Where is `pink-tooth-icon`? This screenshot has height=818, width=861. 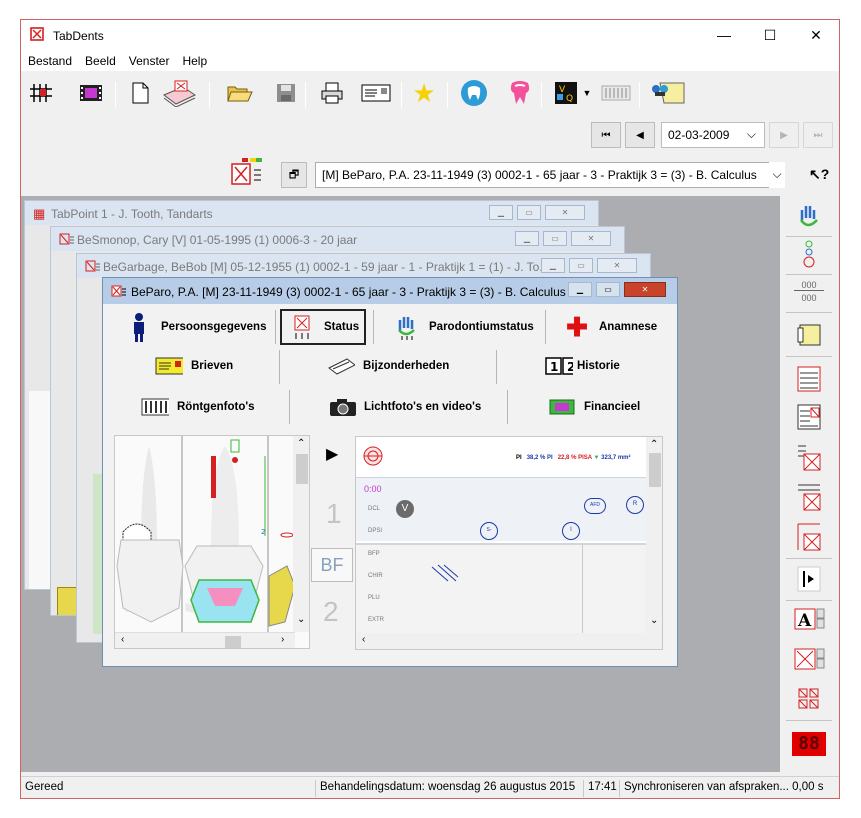 pink-tooth-icon is located at coordinates (520, 93).